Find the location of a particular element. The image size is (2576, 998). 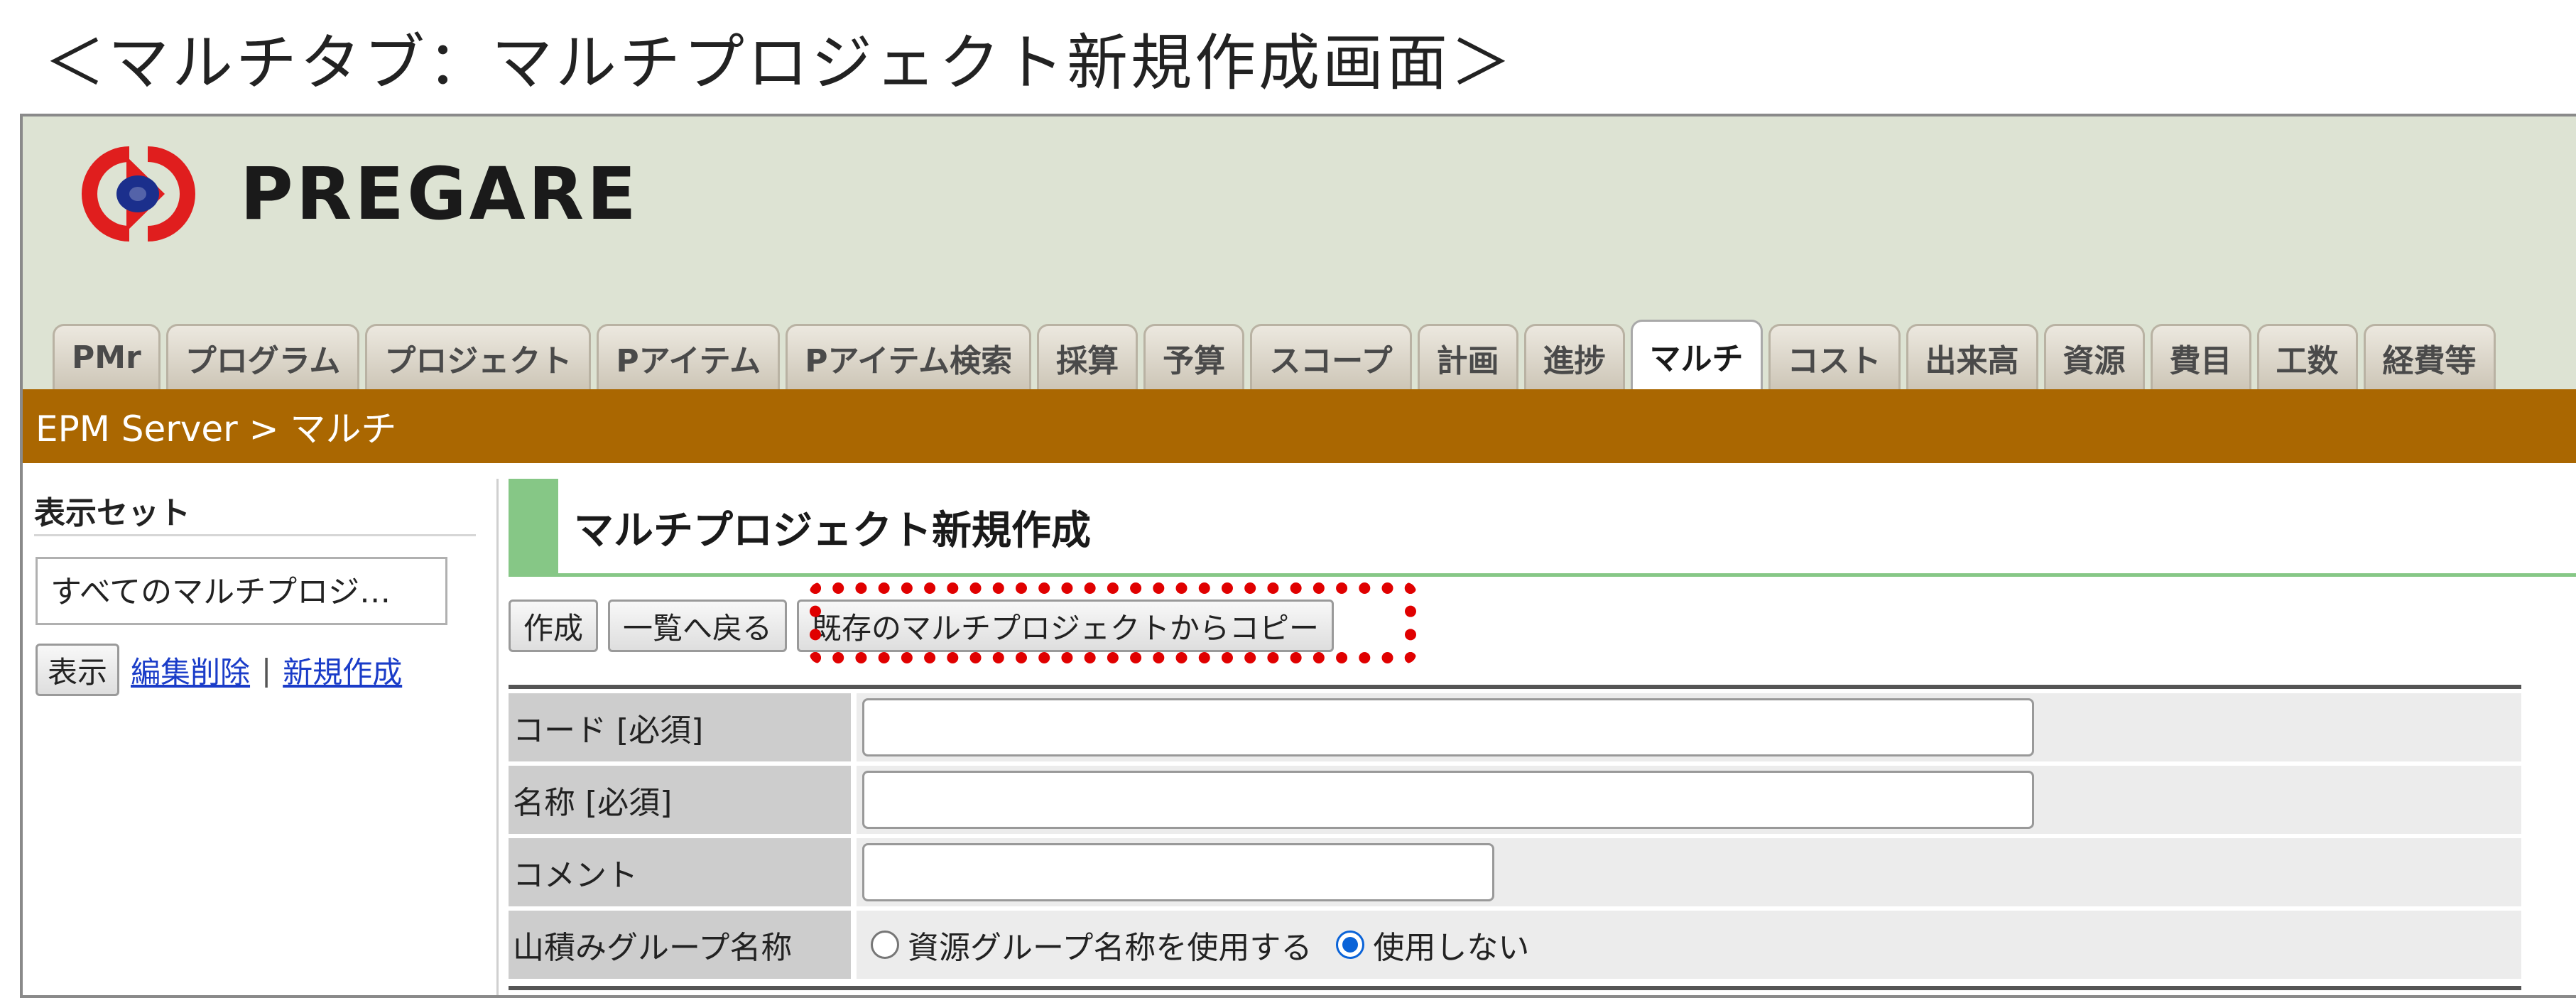

code-input is located at coordinates (1448, 727).